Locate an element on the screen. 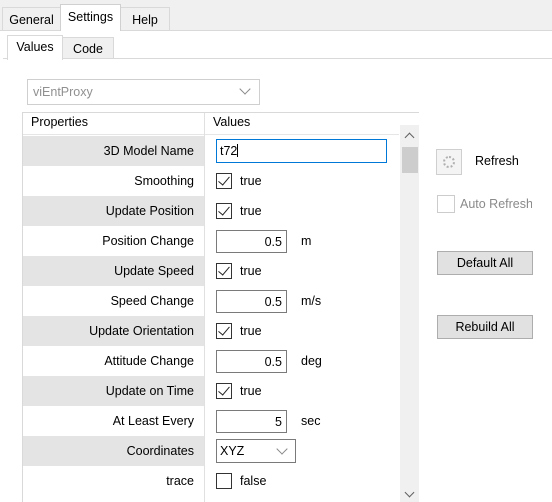 The width and height of the screenshot is (552, 502). tab-values-label: Values is located at coordinates (35, 47).